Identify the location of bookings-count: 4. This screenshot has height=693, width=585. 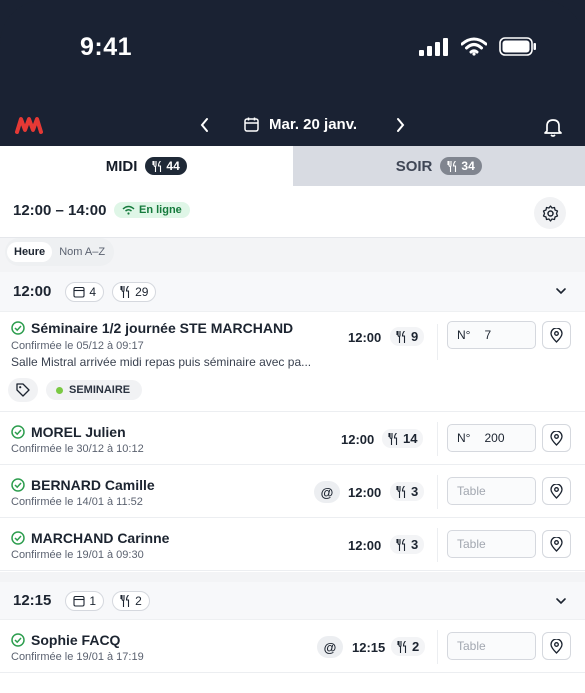
(93, 291).